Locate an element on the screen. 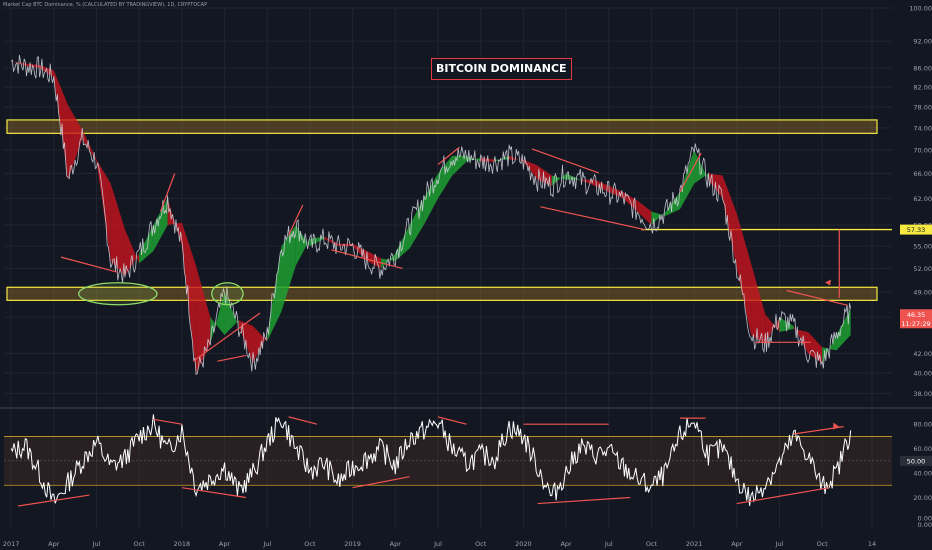 Image resolution: width=932 pixels, height=550 pixels. price-axis-label: 86.00 is located at coordinates (922, 69).